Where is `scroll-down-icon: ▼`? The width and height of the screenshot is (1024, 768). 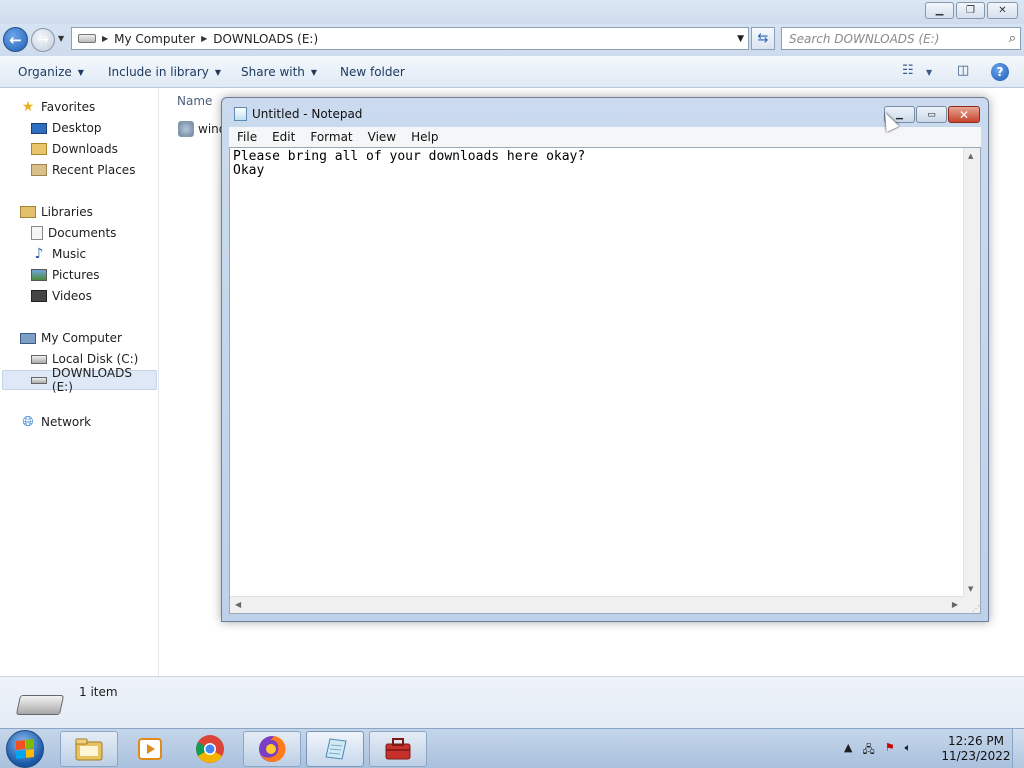 scroll-down-icon: ▼ is located at coordinates (970, 589).